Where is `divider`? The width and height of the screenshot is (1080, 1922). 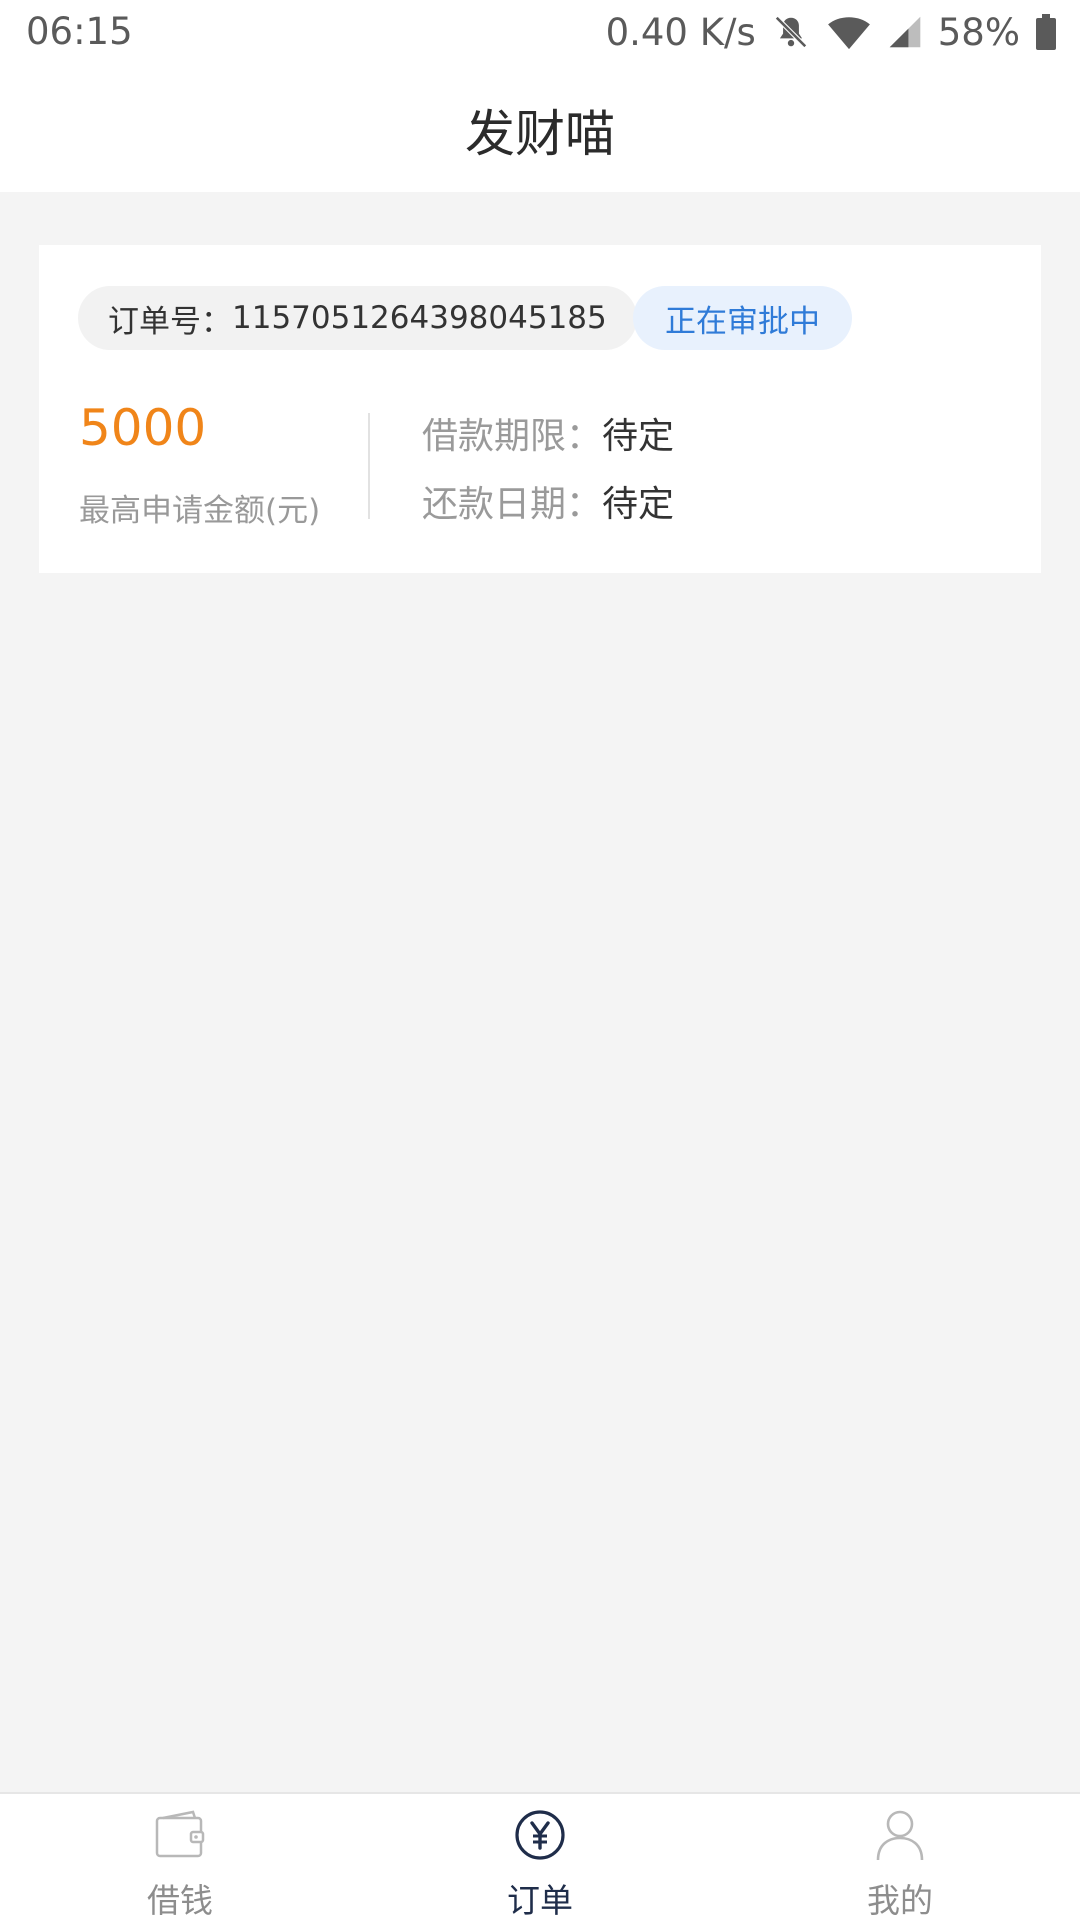 divider is located at coordinates (369, 466).